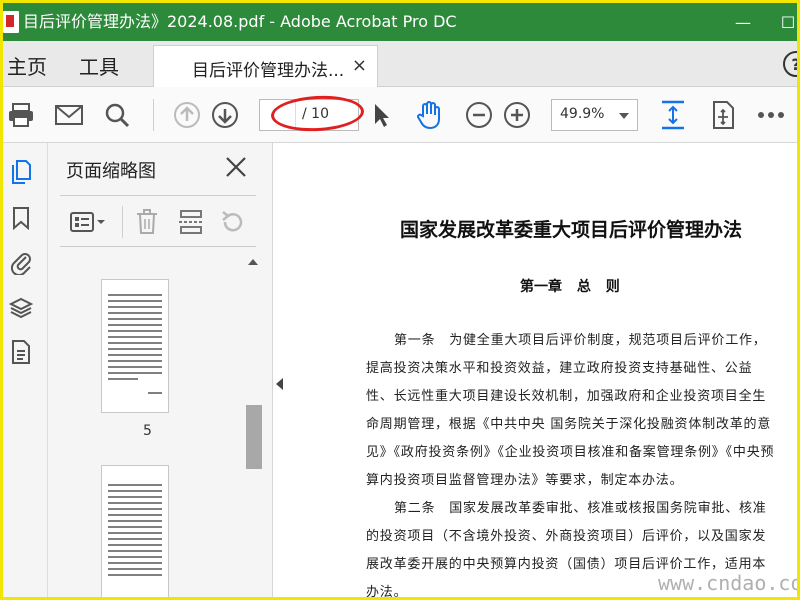  Describe the element at coordinates (11, 22) in the screenshot. I see `acrobat-app-icon` at that location.